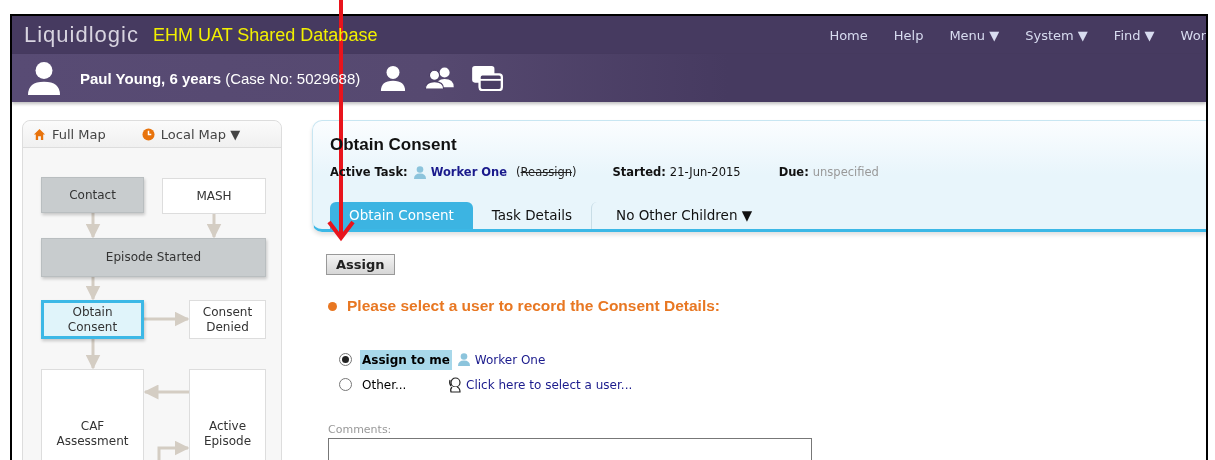 The height and width of the screenshot is (460, 1215). What do you see at coordinates (532, 215) in the screenshot?
I see `tab: Task Details` at bounding box center [532, 215].